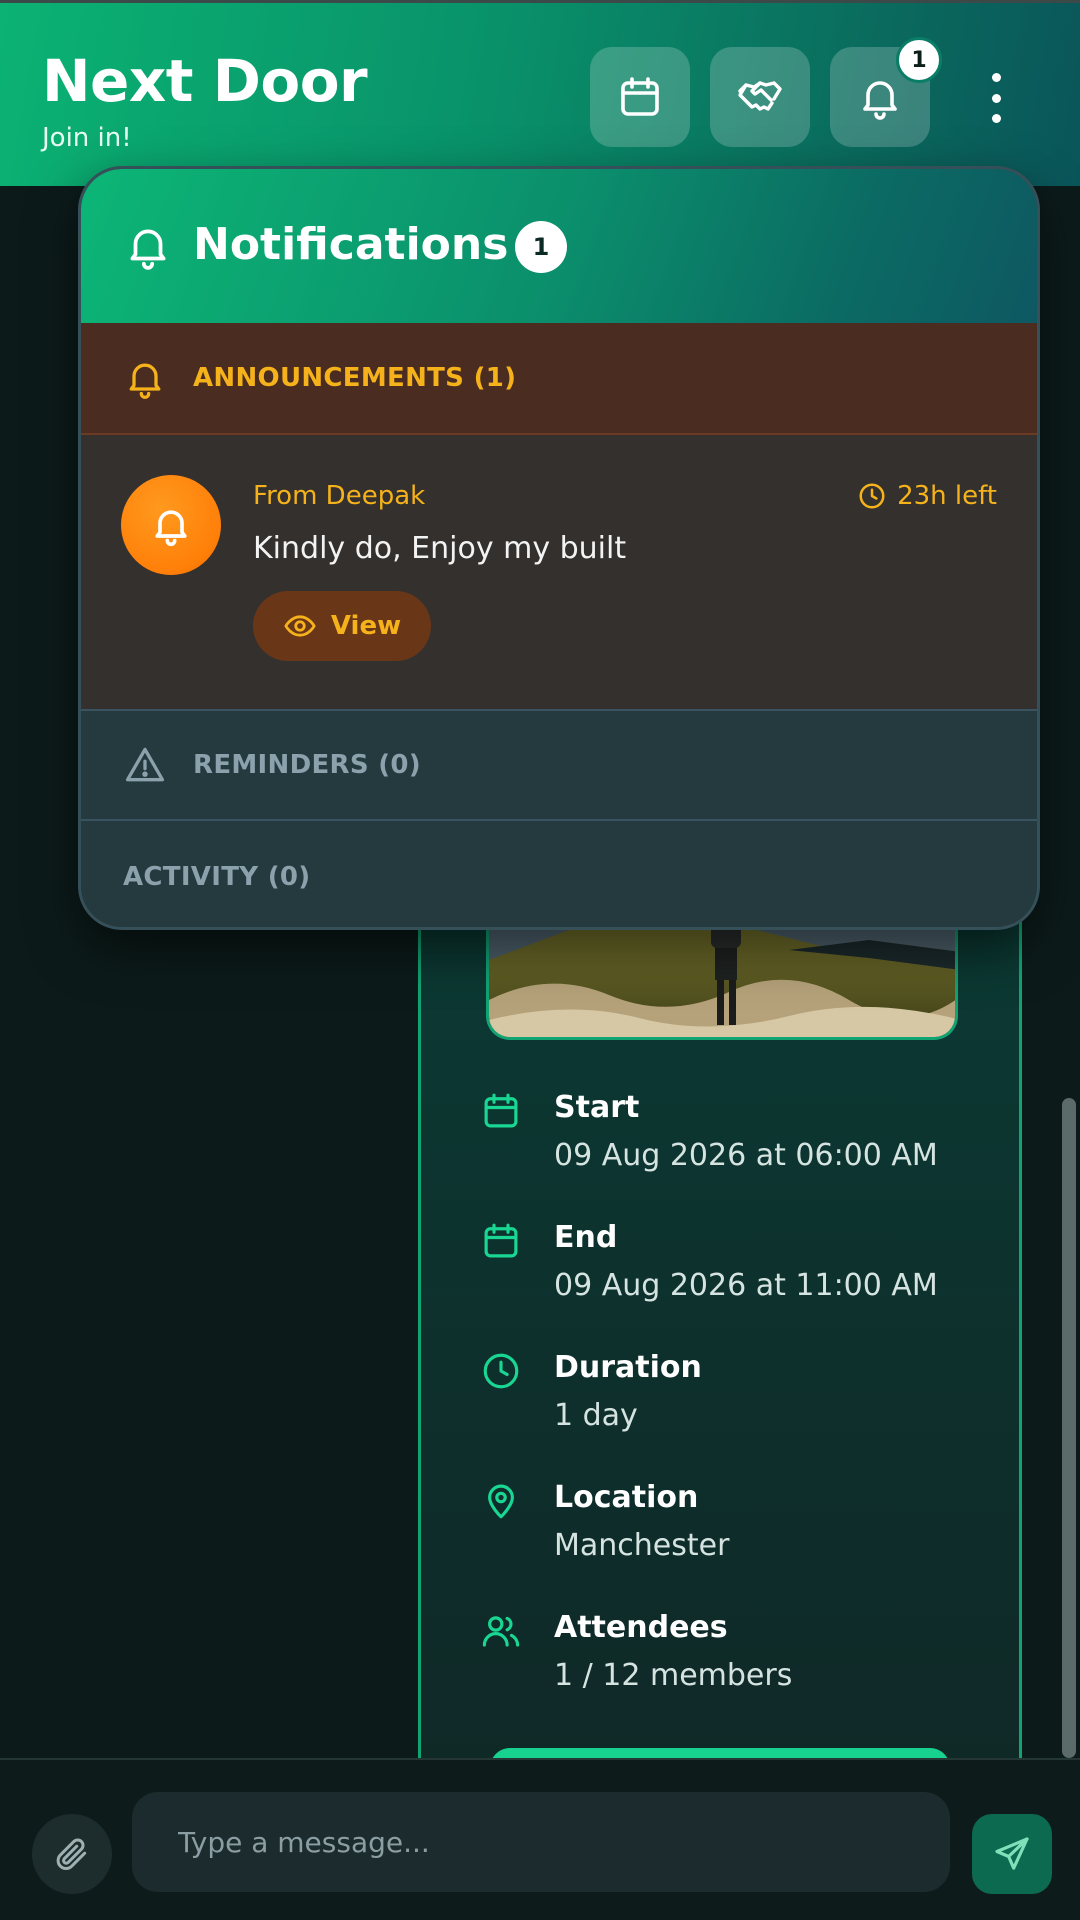 This screenshot has height=1920, width=1080. I want to click on view-button: View, so click(342, 626).